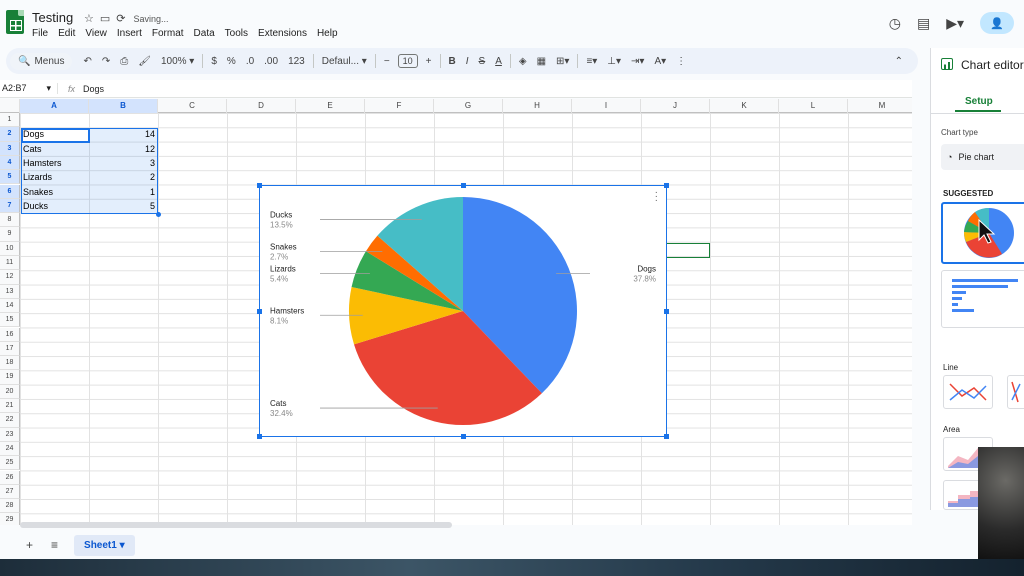 This screenshot has width=1024, height=576. What do you see at coordinates (10, 191) in the screenshot?
I see `row-header-6: 6` at bounding box center [10, 191].